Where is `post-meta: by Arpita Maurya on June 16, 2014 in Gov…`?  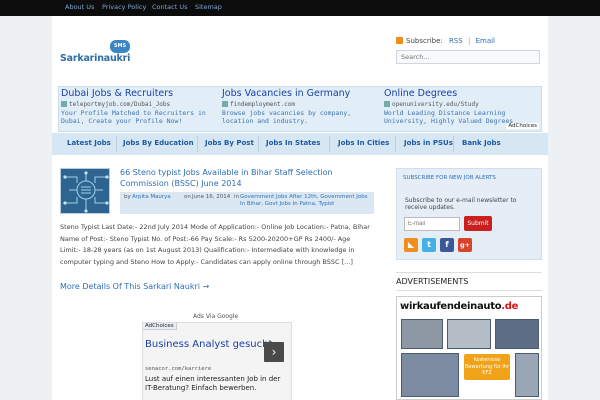 post-meta: by Arpita Maurya on June 16, 2014 in Gov… is located at coordinates (247, 203).